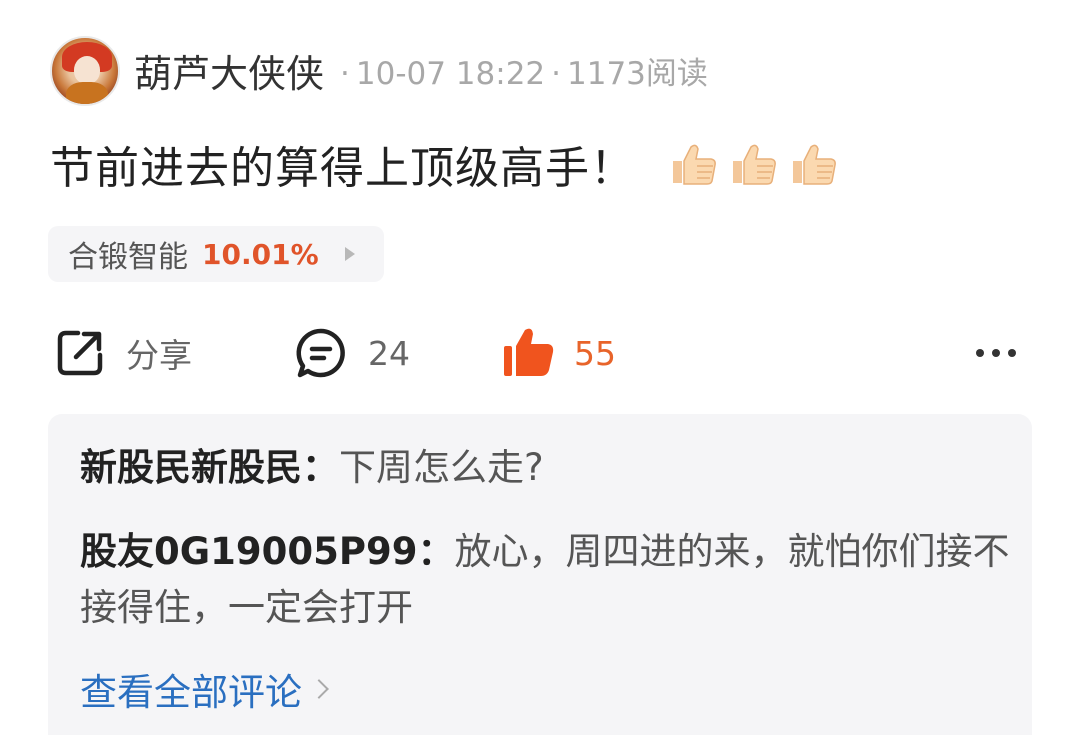 This screenshot has height=735, width=1080. I want to click on view-all-comments-link: 查看全部评论, so click(204, 689).